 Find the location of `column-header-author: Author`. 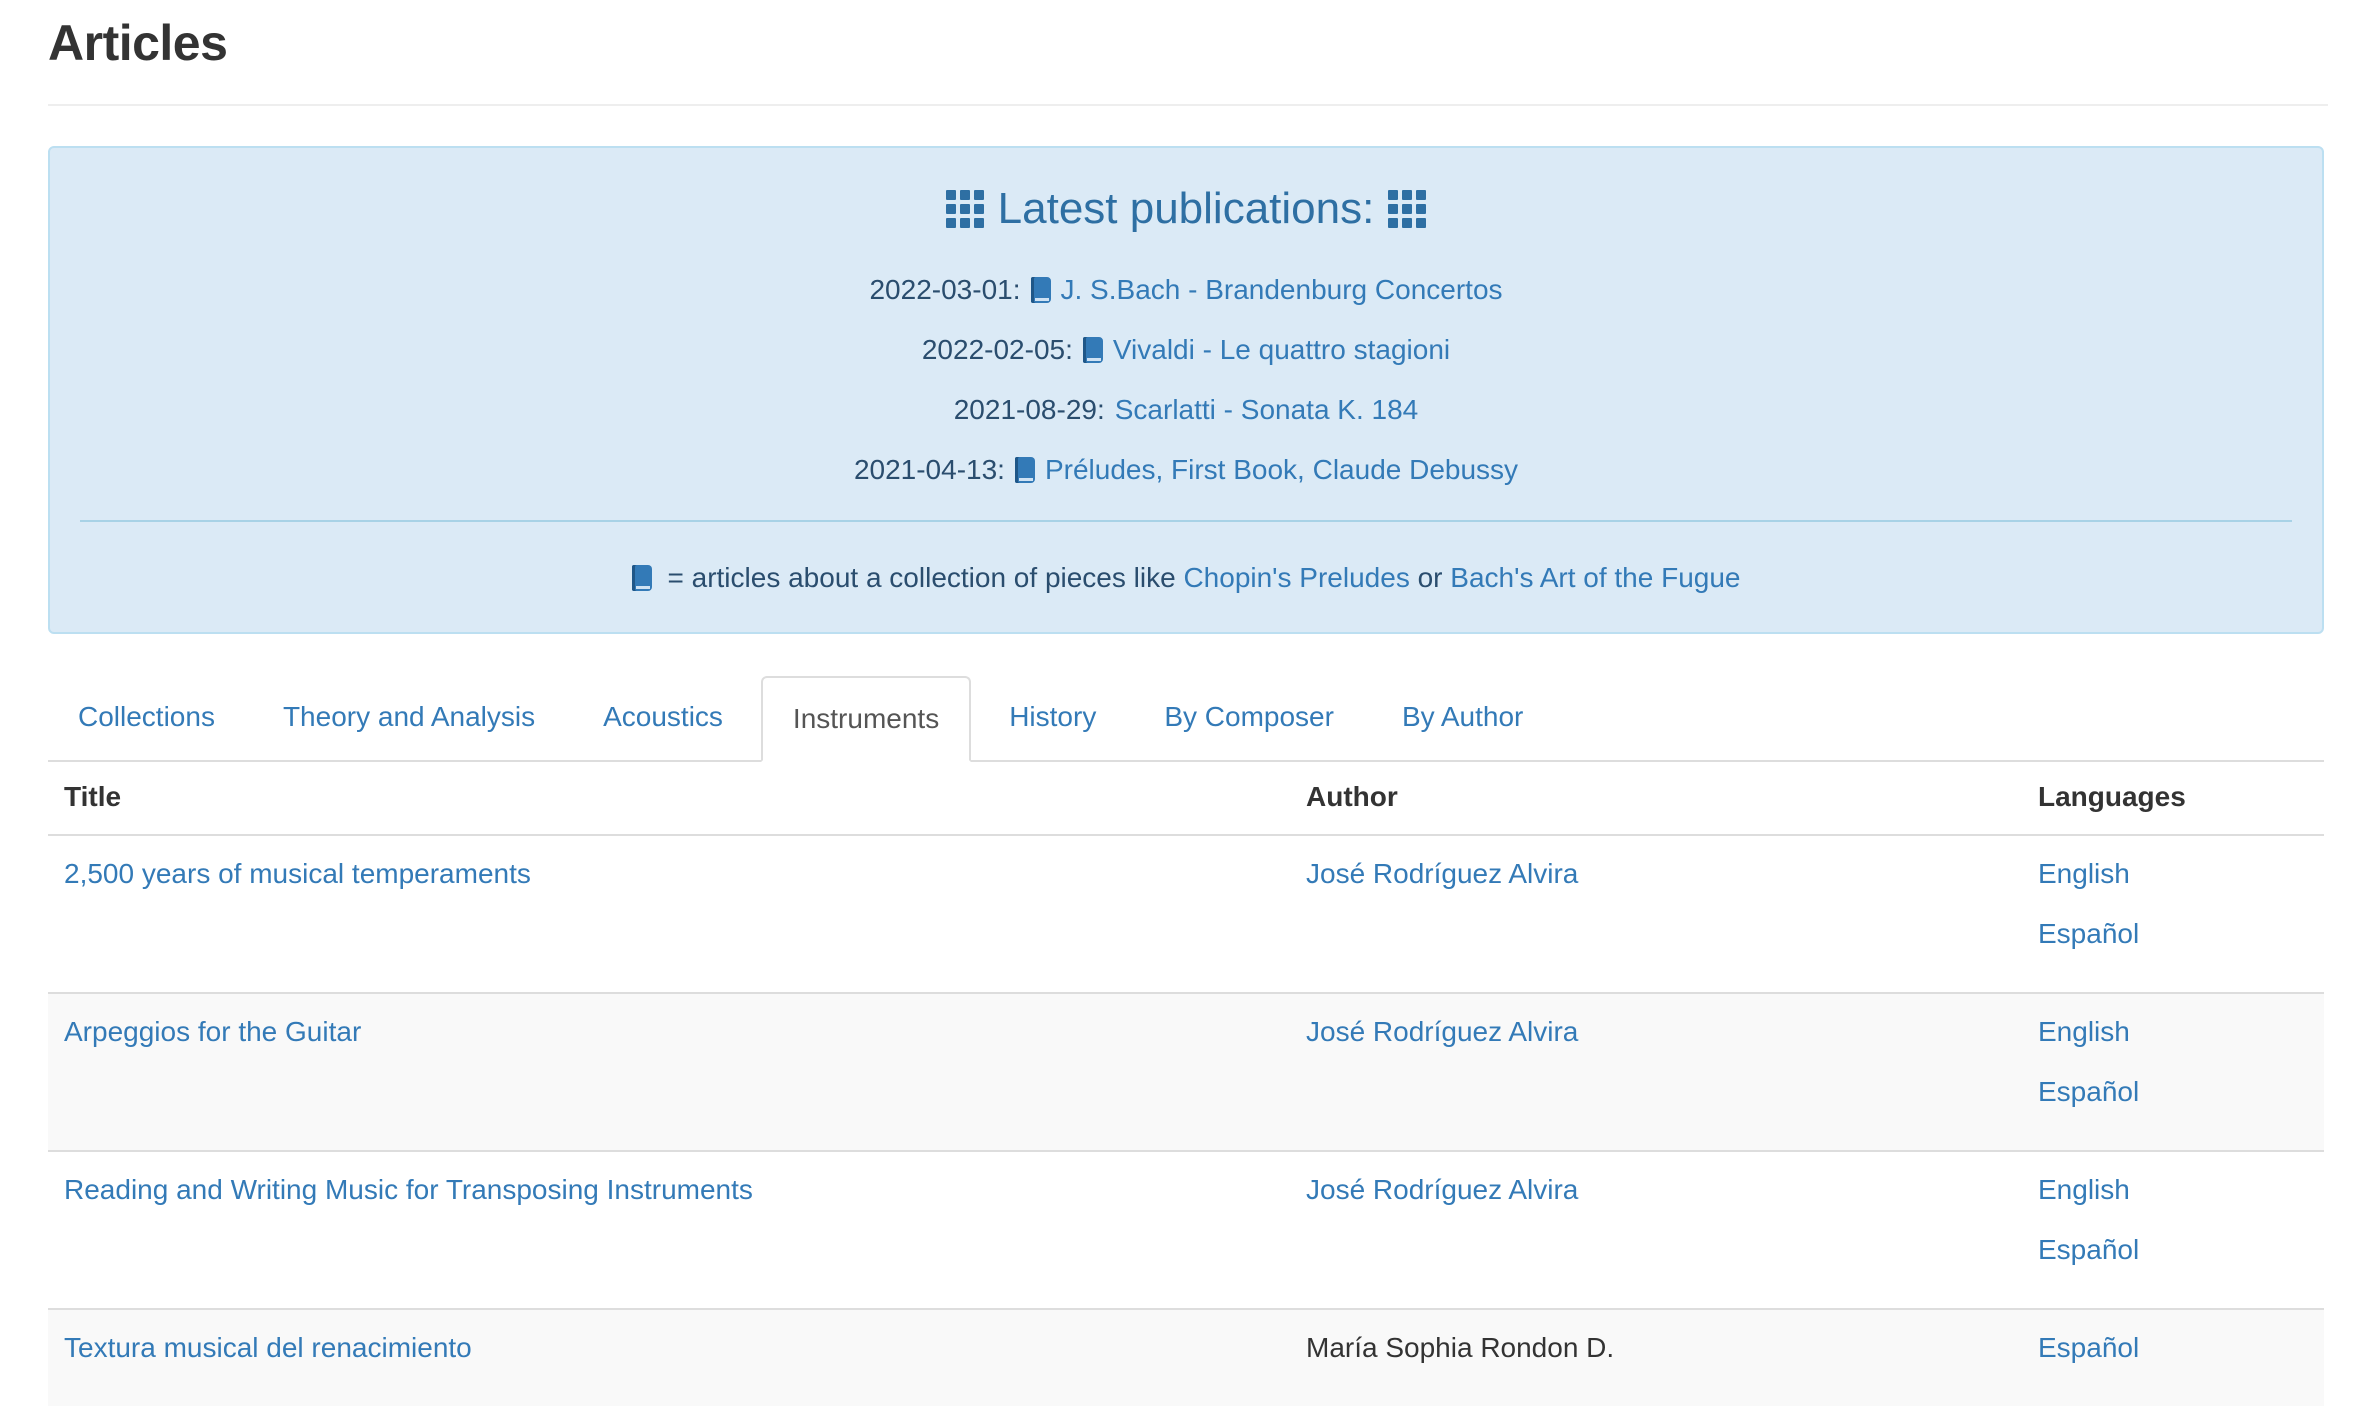

column-header-author: Author is located at coordinates (1656, 798).